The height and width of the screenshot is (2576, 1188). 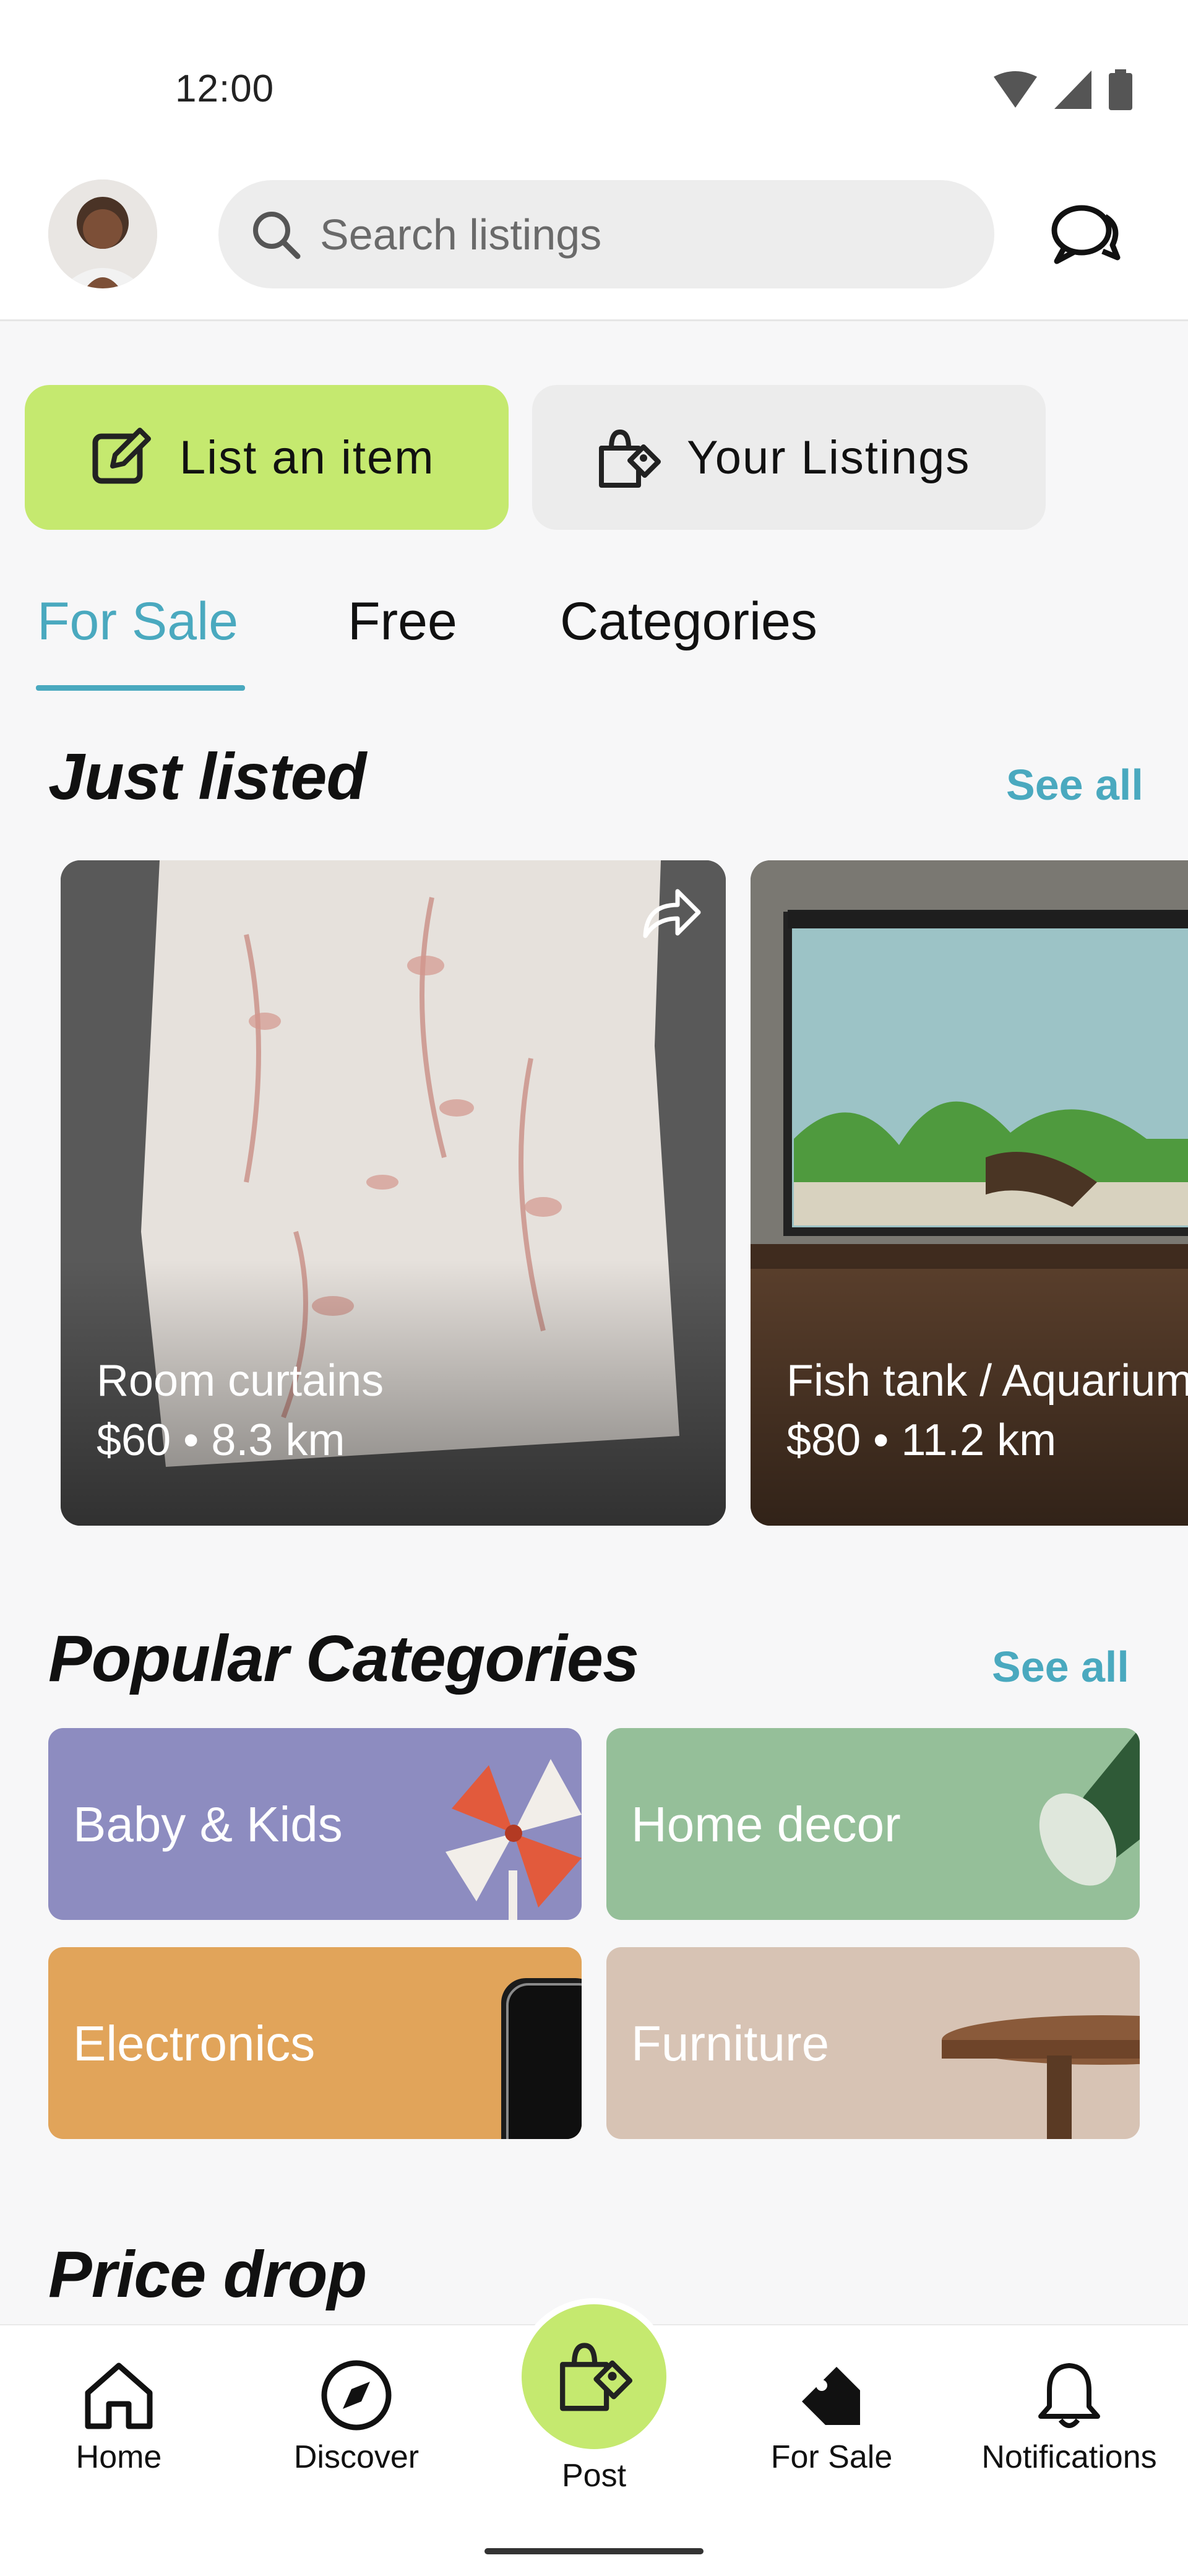 What do you see at coordinates (541, 2058) in the screenshot?
I see `phone-icon` at bounding box center [541, 2058].